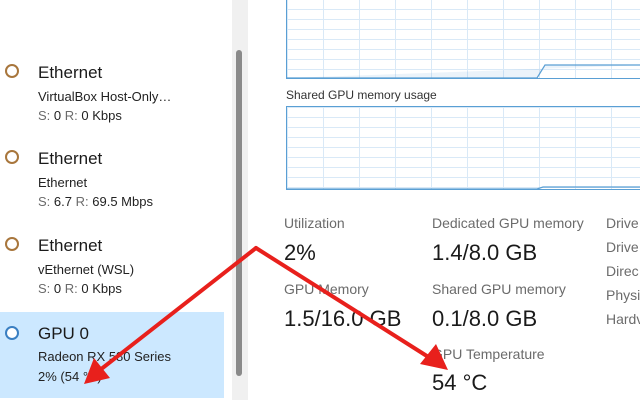 This screenshot has width=640, height=400. What do you see at coordinates (499, 289) in the screenshot?
I see `shared-memory-label: Shared GPU memory` at bounding box center [499, 289].